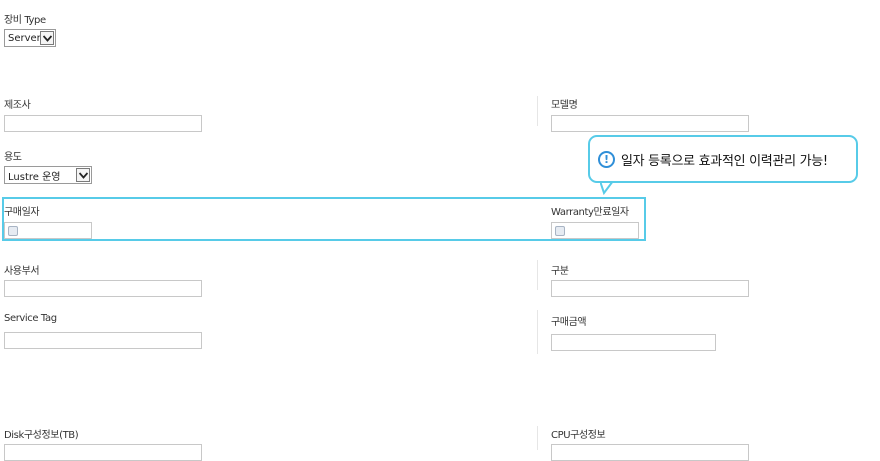 The height and width of the screenshot is (461, 880). What do you see at coordinates (103, 288) in the screenshot?
I see `department-input` at bounding box center [103, 288].